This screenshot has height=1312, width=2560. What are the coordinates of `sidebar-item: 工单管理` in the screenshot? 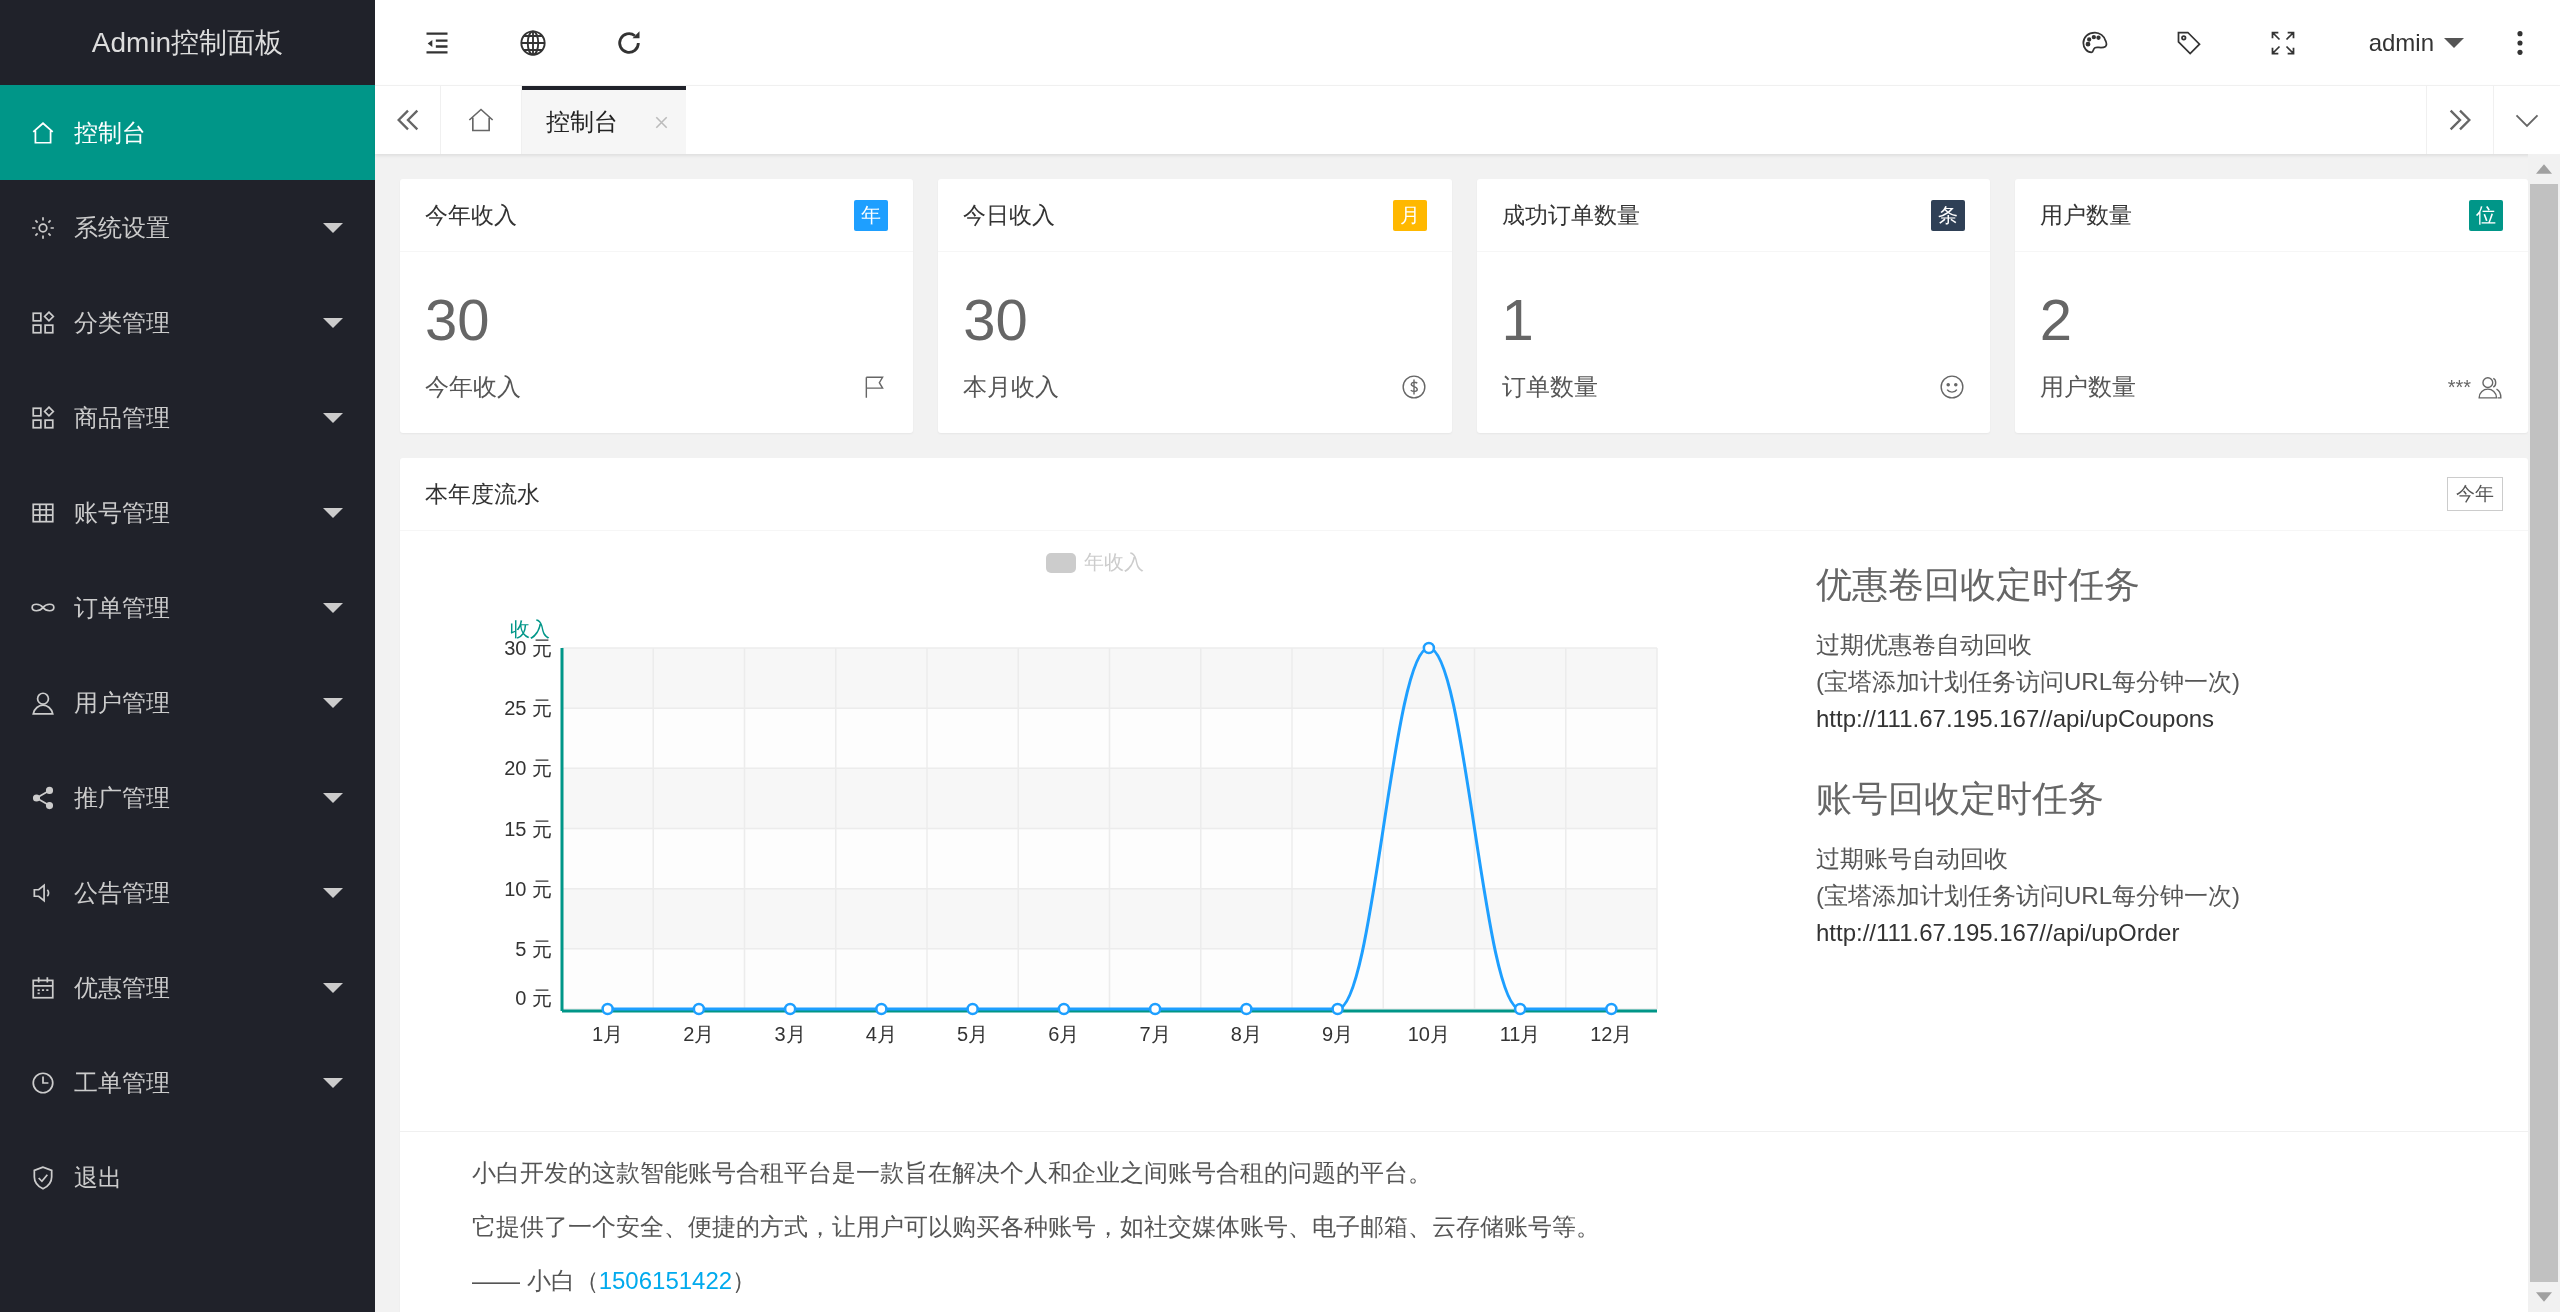 It's located at (187, 1082).